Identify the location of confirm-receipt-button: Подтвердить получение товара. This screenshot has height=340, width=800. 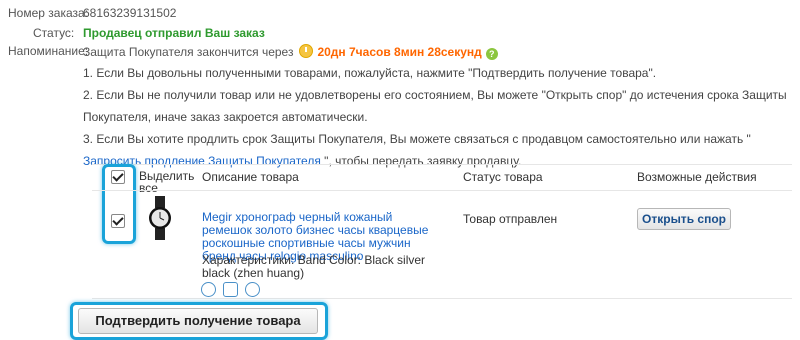
(198, 321).